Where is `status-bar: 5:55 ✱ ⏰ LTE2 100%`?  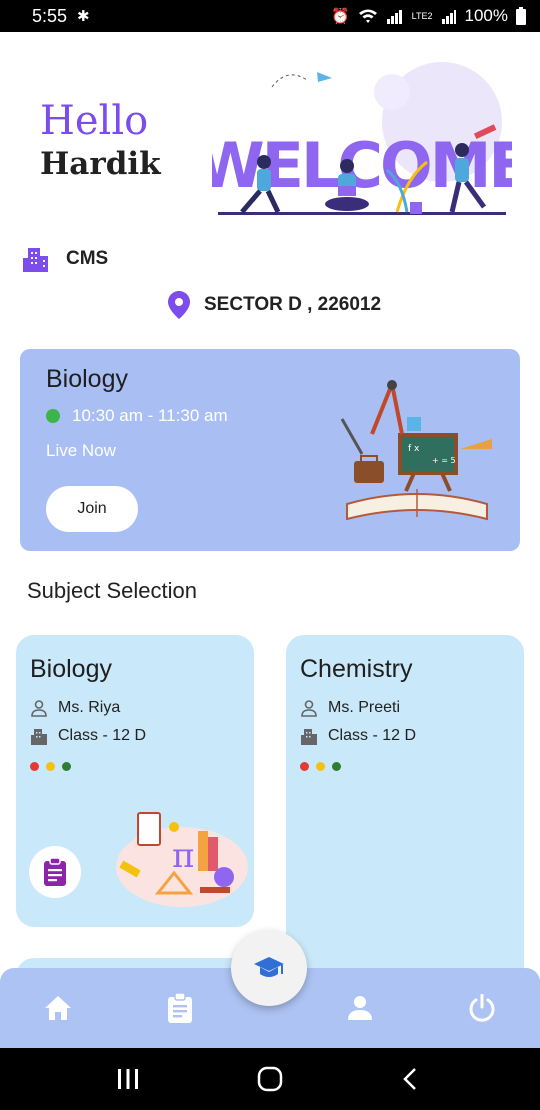 status-bar: 5:55 ✱ ⏰ LTE2 100% is located at coordinates (270, 16).